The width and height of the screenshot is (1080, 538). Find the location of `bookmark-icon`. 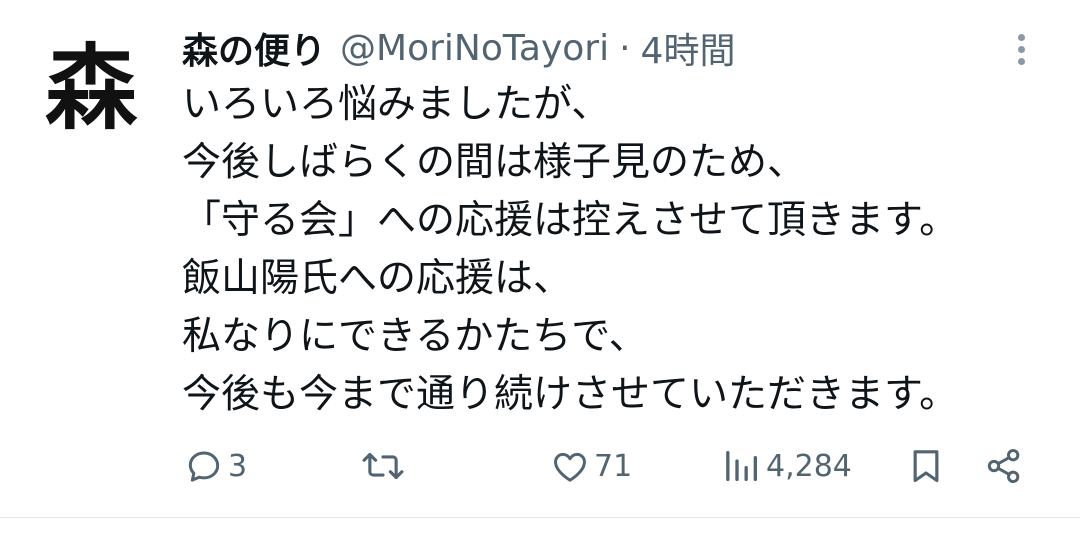

bookmark-icon is located at coordinates (926, 466).